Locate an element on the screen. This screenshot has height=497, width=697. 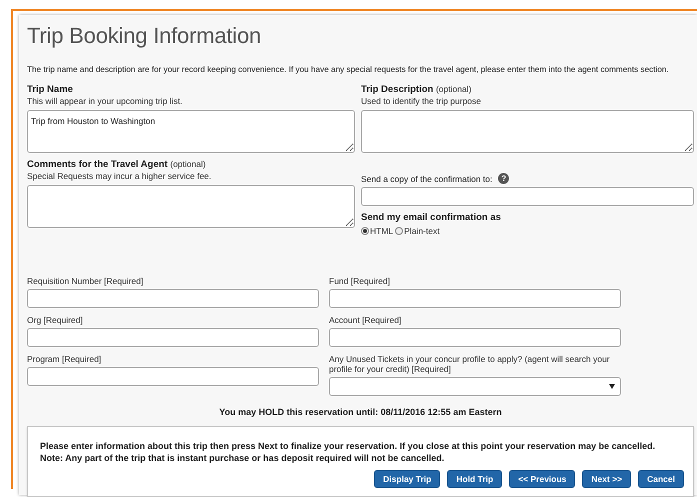
field-hint: Used to identify the trip purpose is located at coordinates (421, 101).